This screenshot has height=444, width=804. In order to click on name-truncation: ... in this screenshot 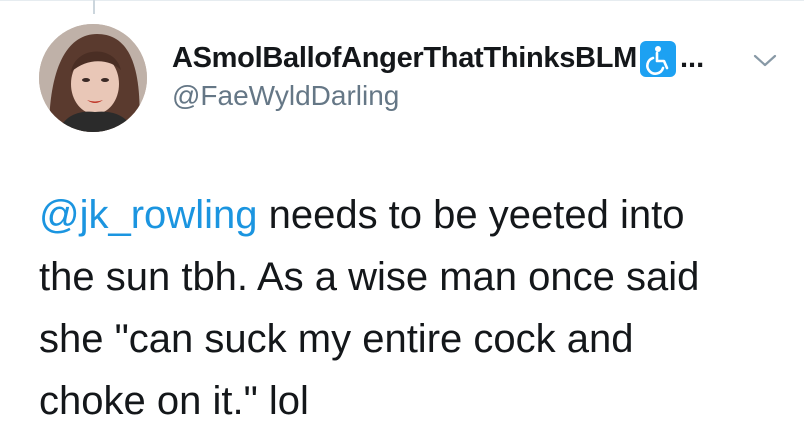, I will do `click(692, 57)`.